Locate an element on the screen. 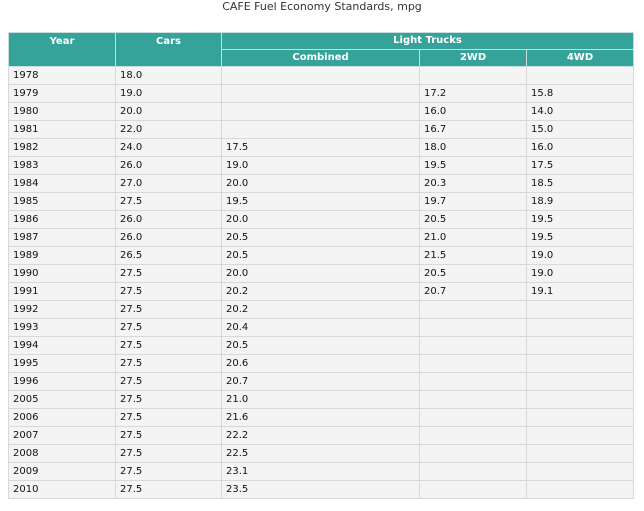 The image size is (644, 511). table-row: 2010 27.5 23.5 is located at coordinates (321, 489).